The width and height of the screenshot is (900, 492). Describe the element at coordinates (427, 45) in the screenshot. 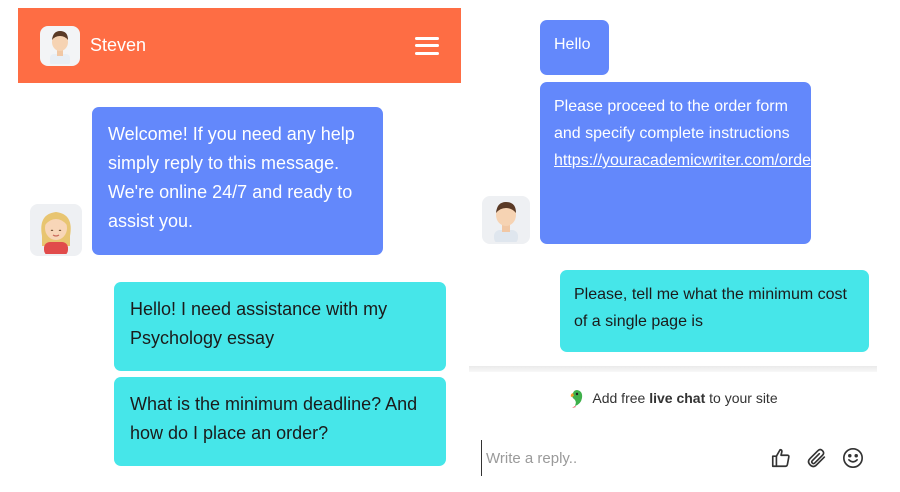

I see `hamburger-menu-icon` at that location.